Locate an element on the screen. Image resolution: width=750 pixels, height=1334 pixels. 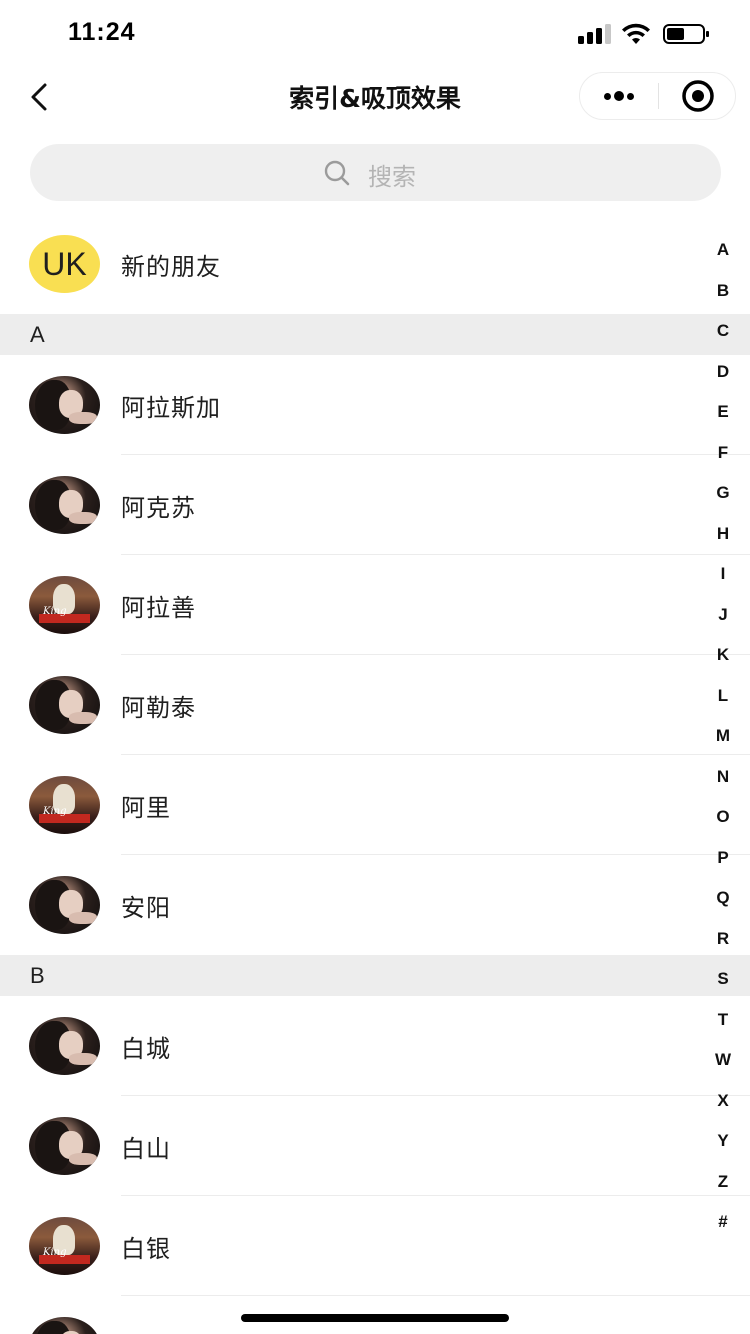
avatar-text: UK is located at coordinates (64, 264).